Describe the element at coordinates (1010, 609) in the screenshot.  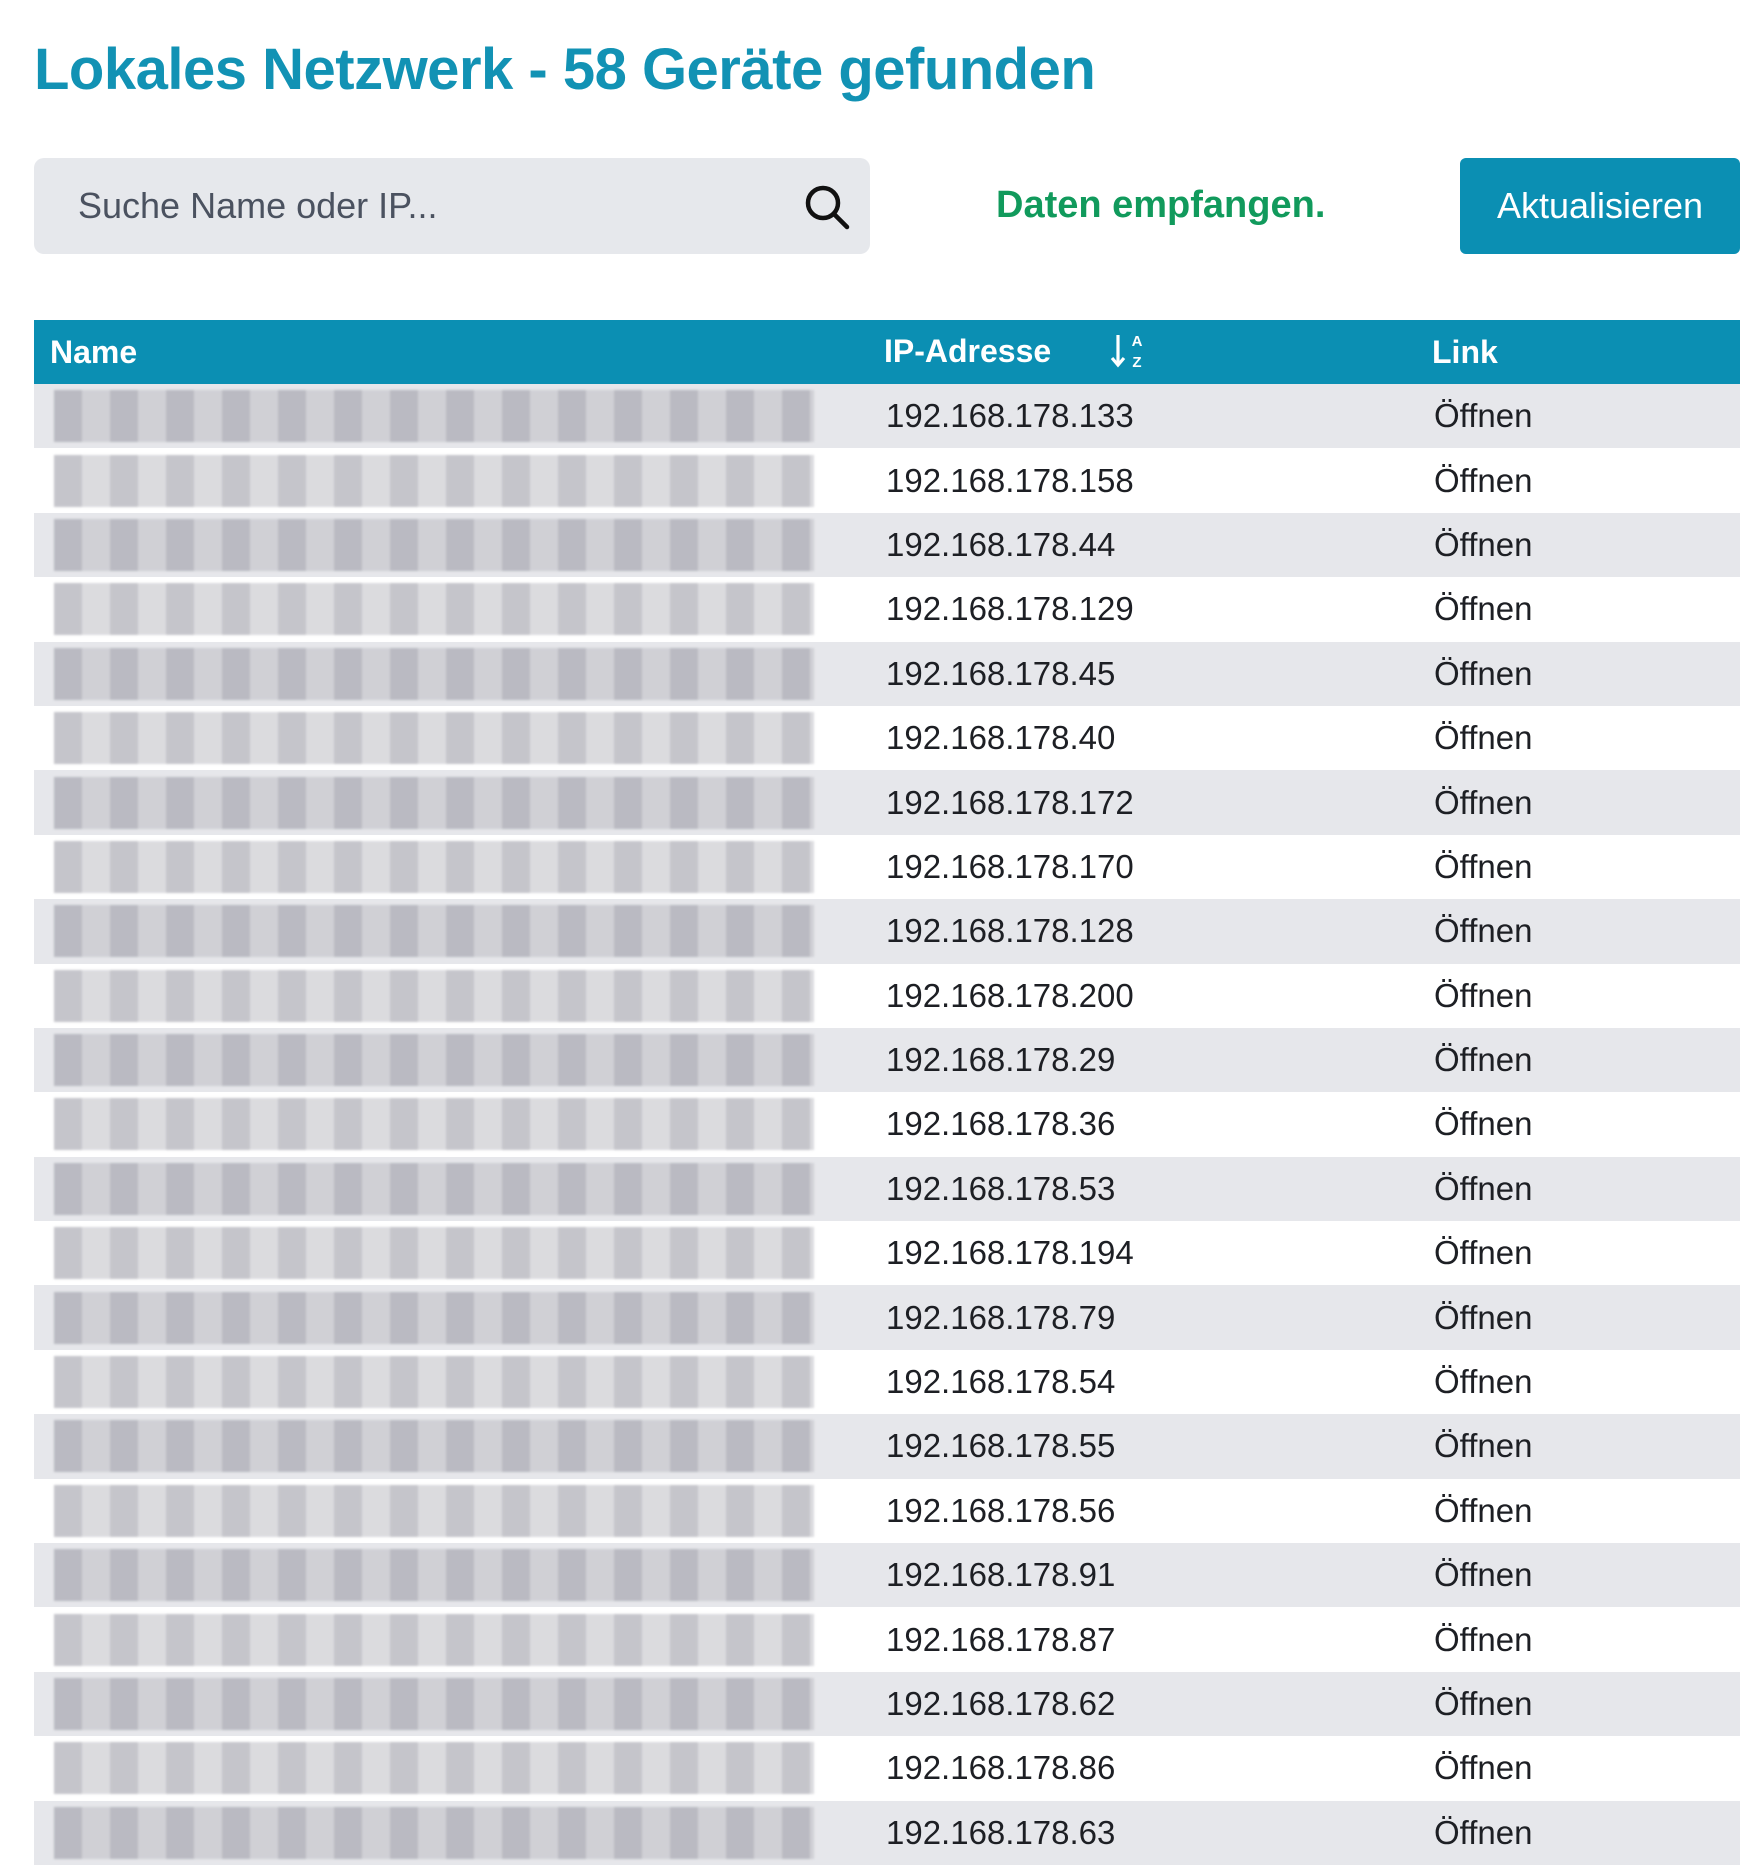
I see `device-ip-cell: 192.168.178.129` at that location.